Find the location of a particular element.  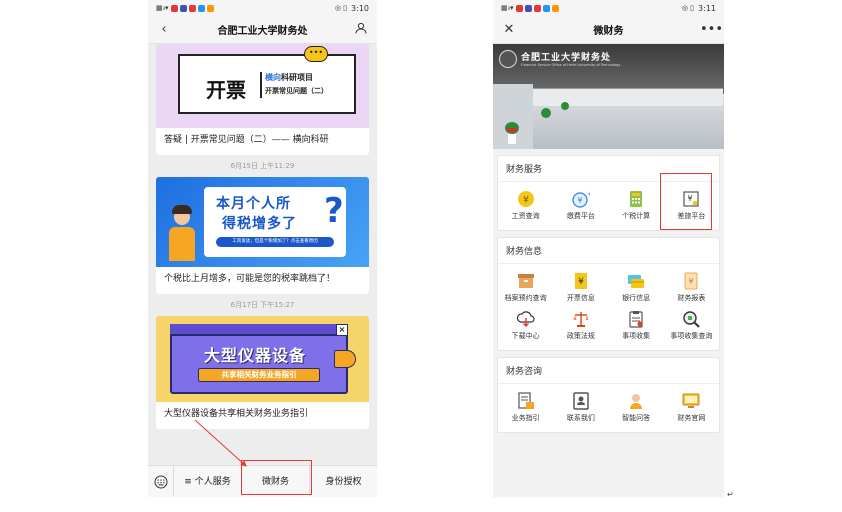

contact-book-icon is located at coordinates (581, 400).